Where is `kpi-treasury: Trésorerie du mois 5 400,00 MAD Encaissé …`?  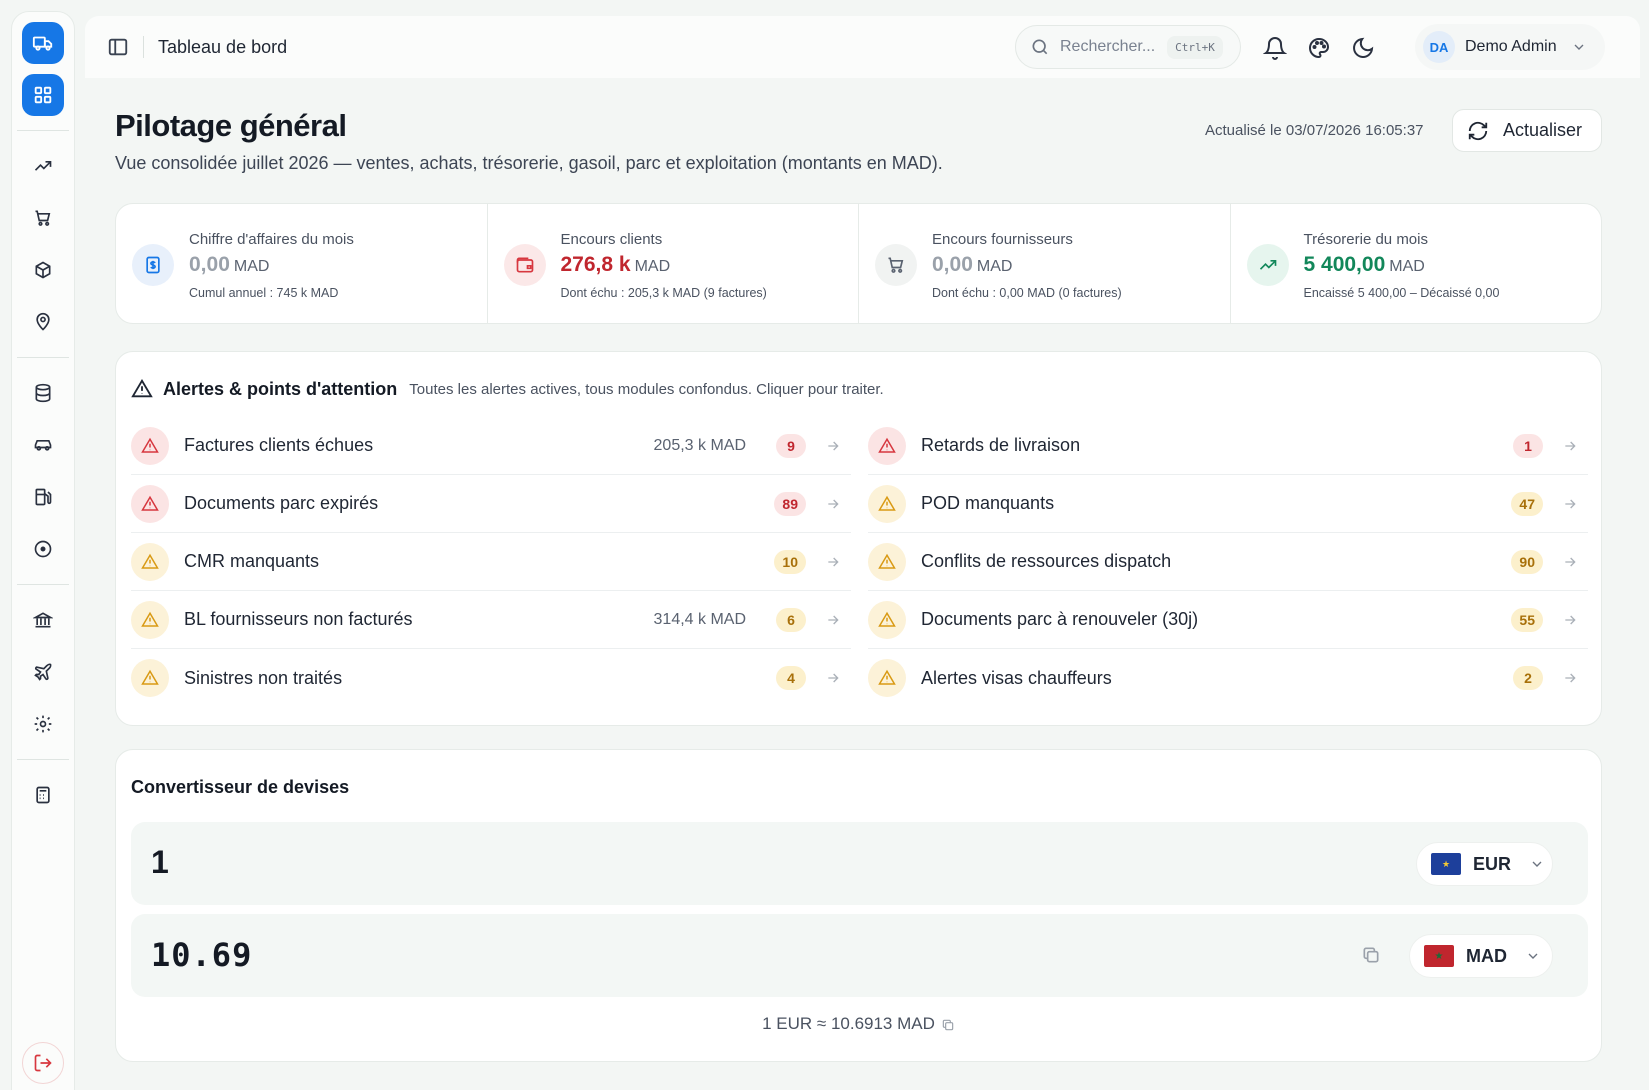 kpi-treasury: Trésorerie du mois 5 400,00 MAD Encaissé … is located at coordinates (1416, 263).